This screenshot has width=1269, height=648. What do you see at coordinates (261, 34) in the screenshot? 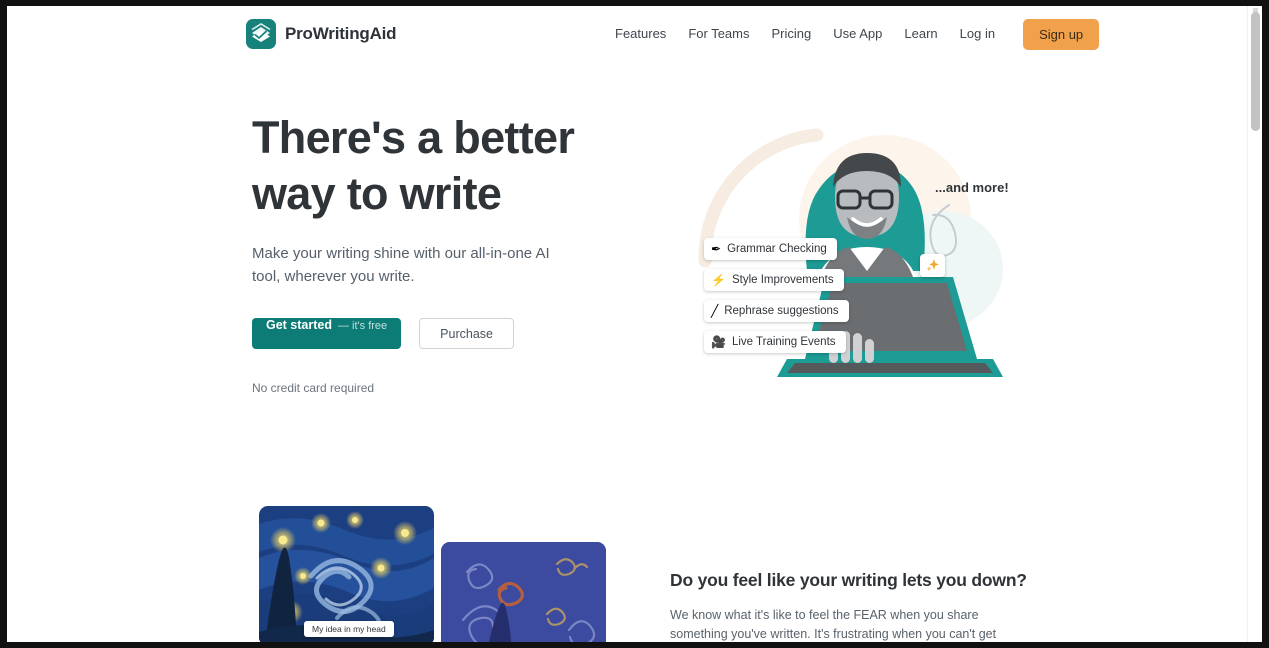
I see `stacked-pages-icon` at bounding box center [261, 34].